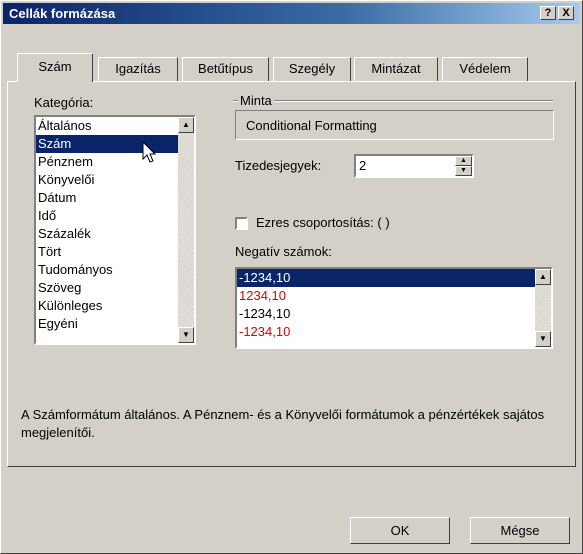 Image resolution: width=583 pixels, height=554 pixels. What do you see at coordinates (291, 13) in the screenshot?
I see `title-bar: Cellák formázása ? X` at bounding box center [291, 13].